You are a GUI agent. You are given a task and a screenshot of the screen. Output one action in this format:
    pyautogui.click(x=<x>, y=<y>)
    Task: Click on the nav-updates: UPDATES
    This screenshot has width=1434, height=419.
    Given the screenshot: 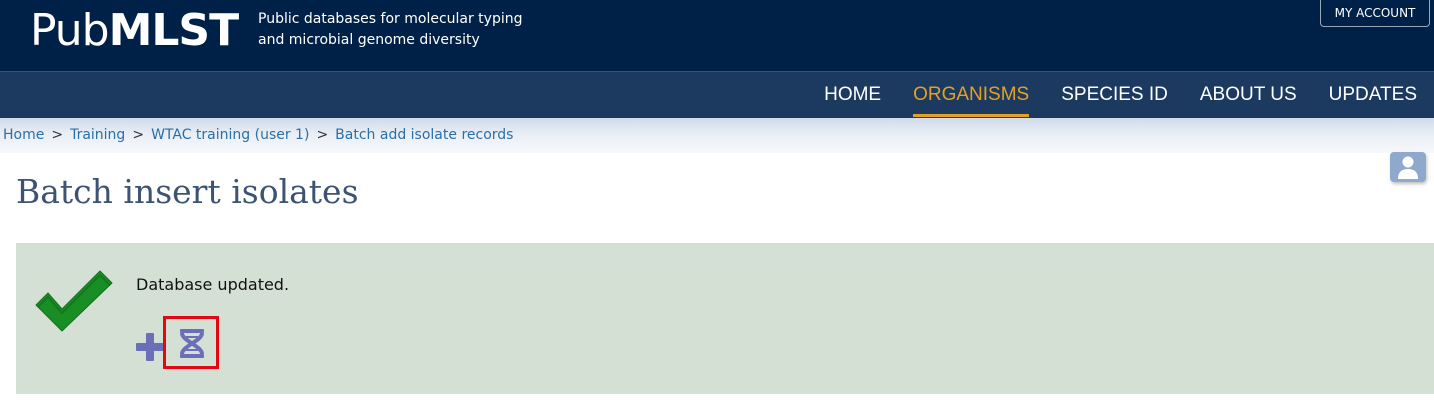 What is the action you would take?
    pyautogui.click(x=1373, y=95)
    